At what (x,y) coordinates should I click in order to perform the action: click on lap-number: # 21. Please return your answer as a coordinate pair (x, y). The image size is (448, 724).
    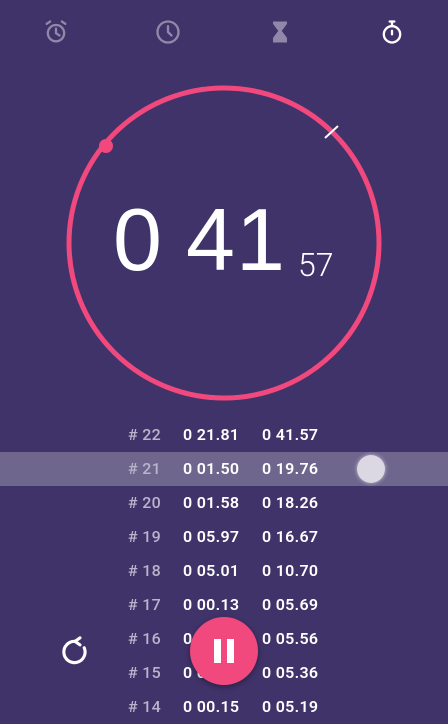
    Looking at the image, I should click on (145, 468).